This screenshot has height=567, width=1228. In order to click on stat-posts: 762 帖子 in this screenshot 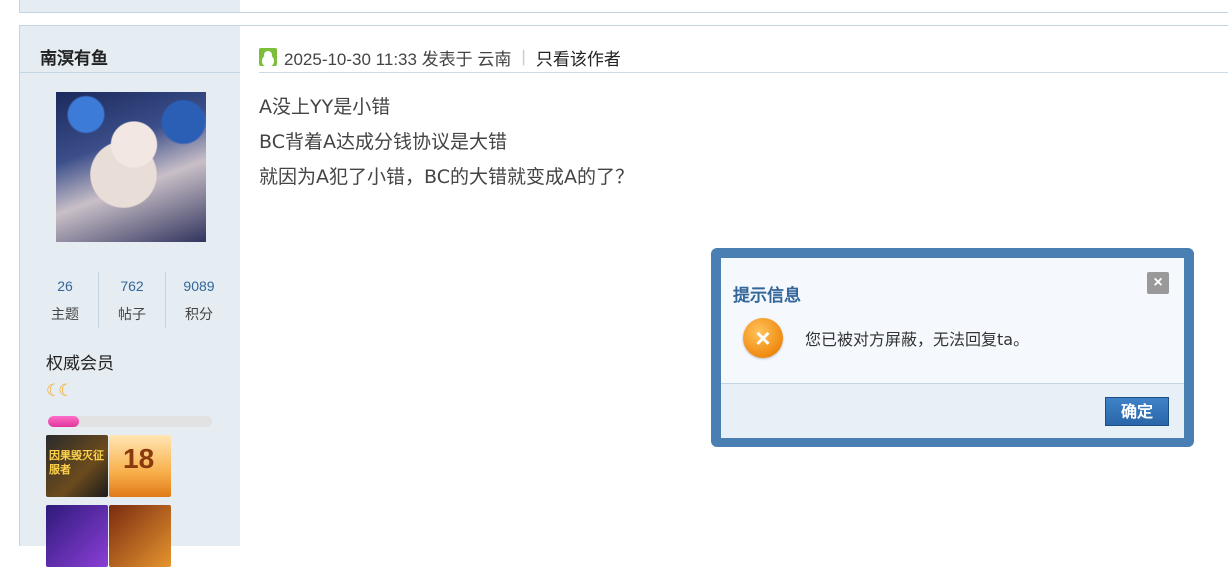, I will do `click(132, 300)`.